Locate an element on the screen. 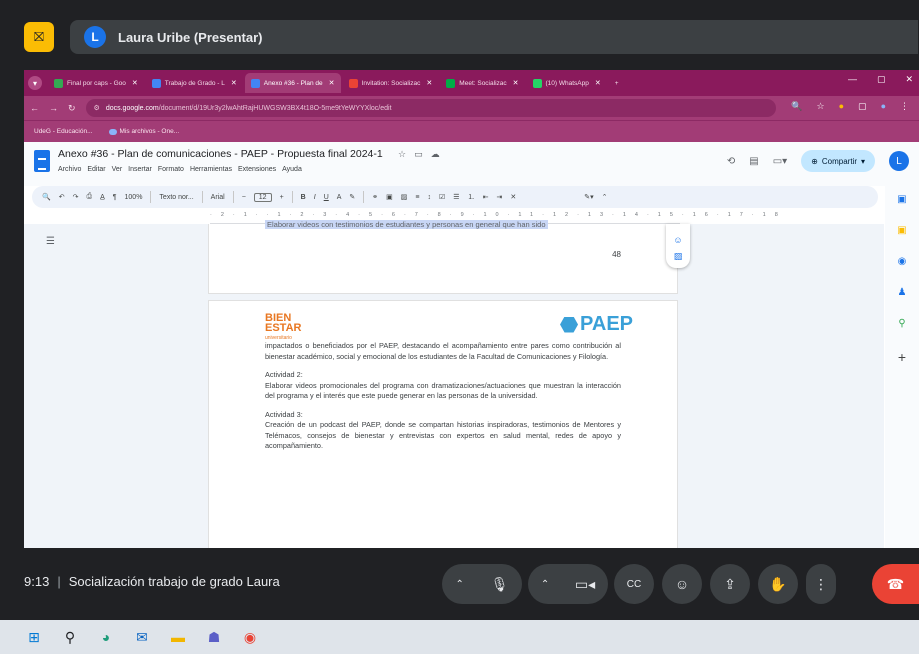 This screenshot has height=654, width=919. new-tab-button: + is located at coordinates (617, 83).